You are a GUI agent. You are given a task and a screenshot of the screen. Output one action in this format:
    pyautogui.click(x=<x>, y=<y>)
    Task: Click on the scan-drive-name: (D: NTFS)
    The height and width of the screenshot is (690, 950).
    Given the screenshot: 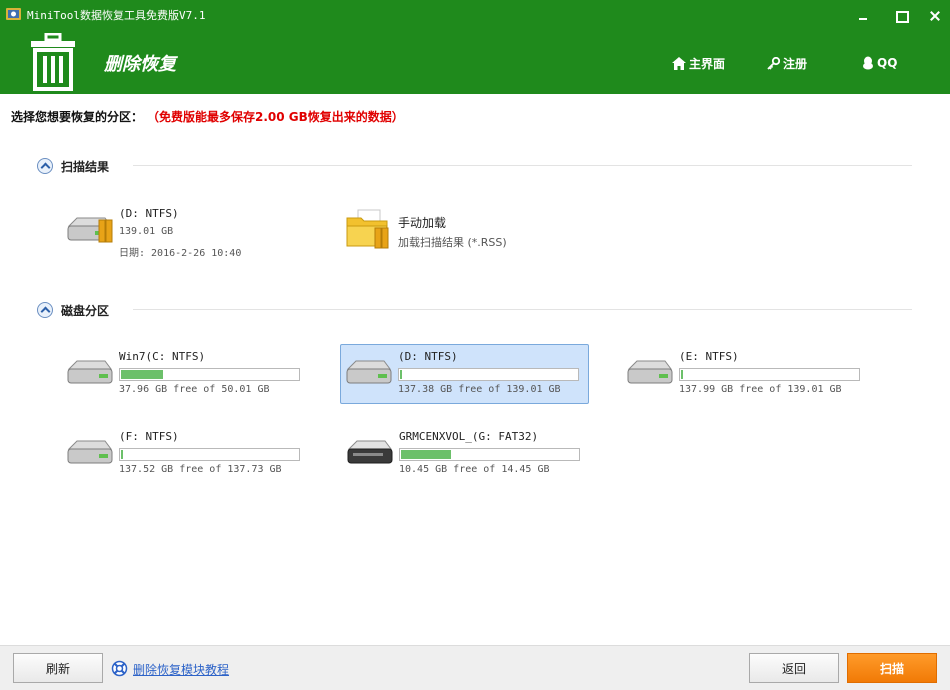 What is the action you would take?
    pyautogui.click(x=149, y=213)
    